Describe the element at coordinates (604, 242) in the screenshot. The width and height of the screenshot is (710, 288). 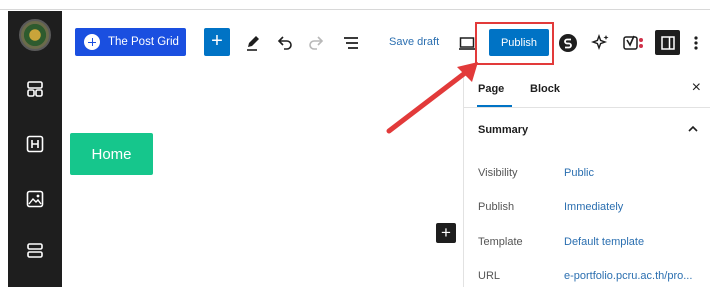
I see `template-value: Default template` at that location.